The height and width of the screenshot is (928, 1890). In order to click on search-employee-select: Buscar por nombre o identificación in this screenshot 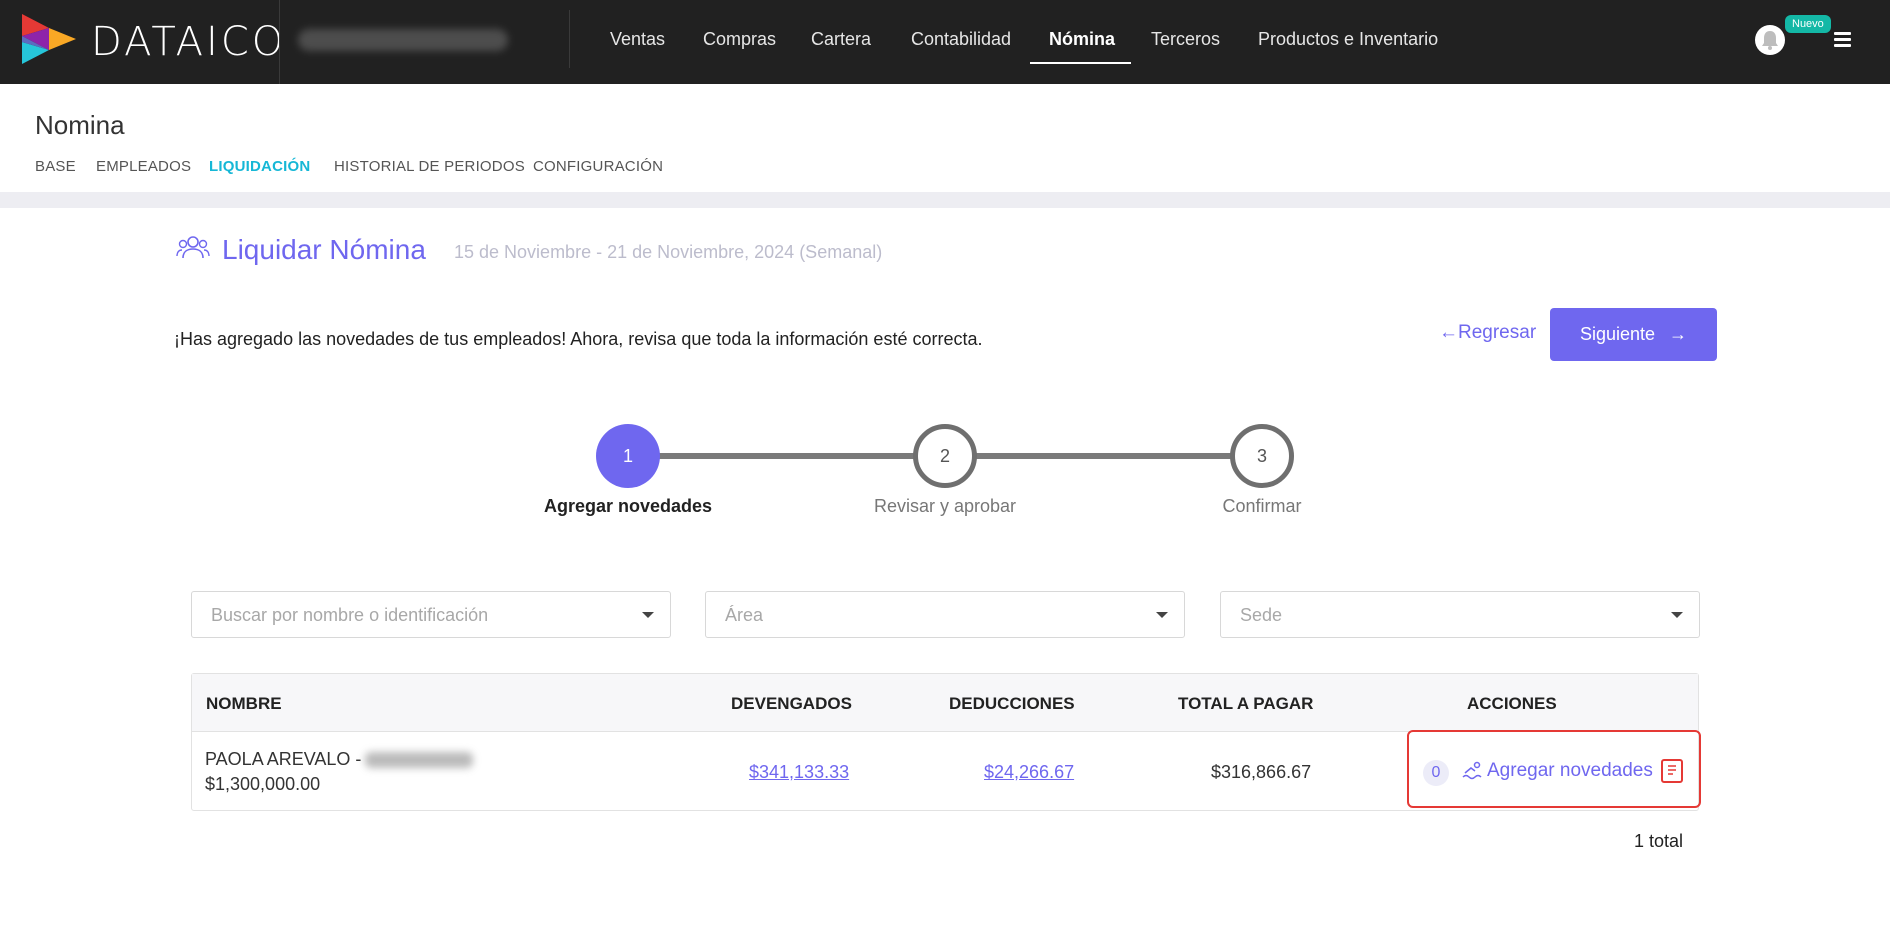, I will do `click(431, 614)`.